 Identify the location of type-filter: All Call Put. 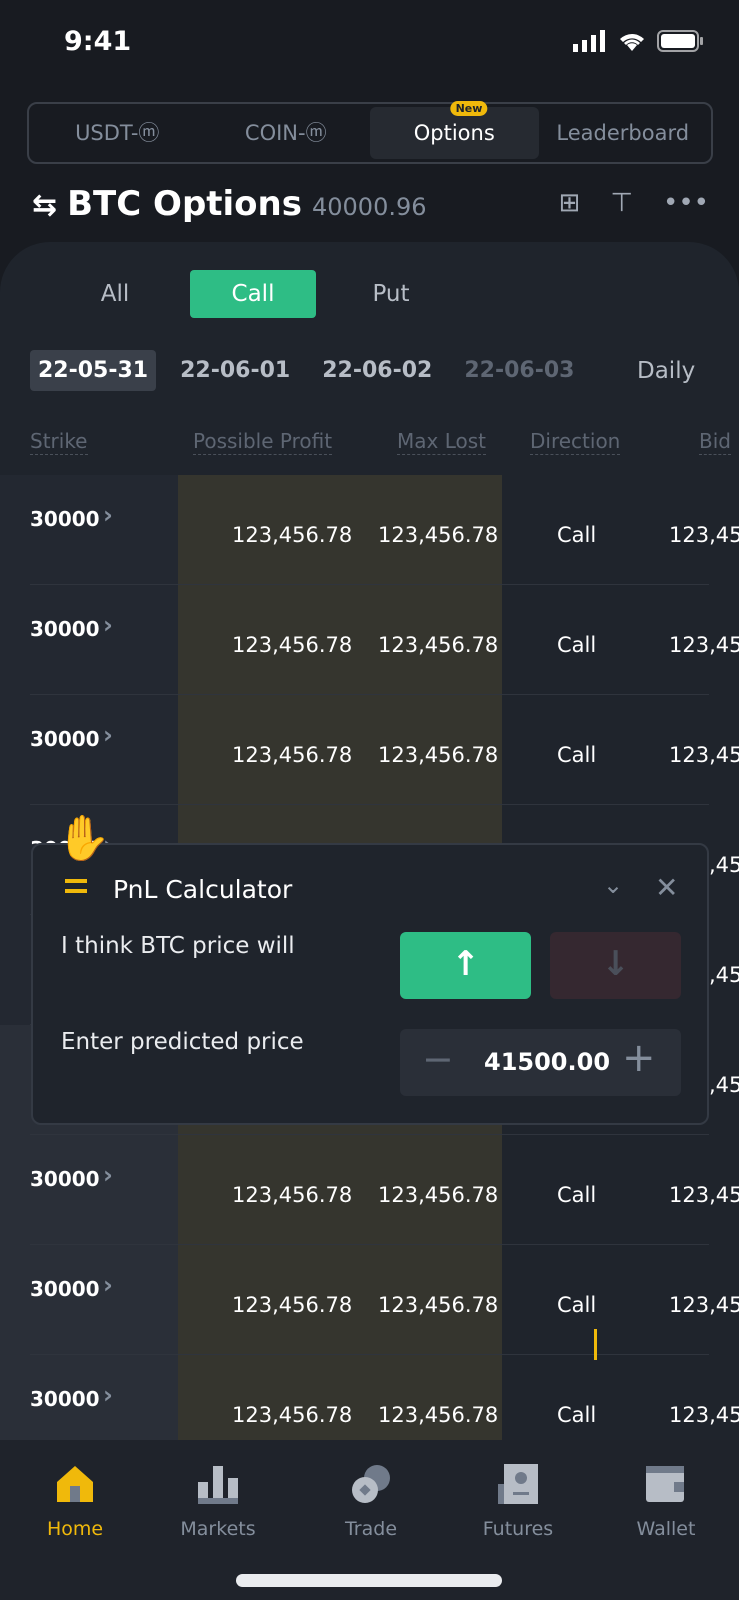
(253, 294).